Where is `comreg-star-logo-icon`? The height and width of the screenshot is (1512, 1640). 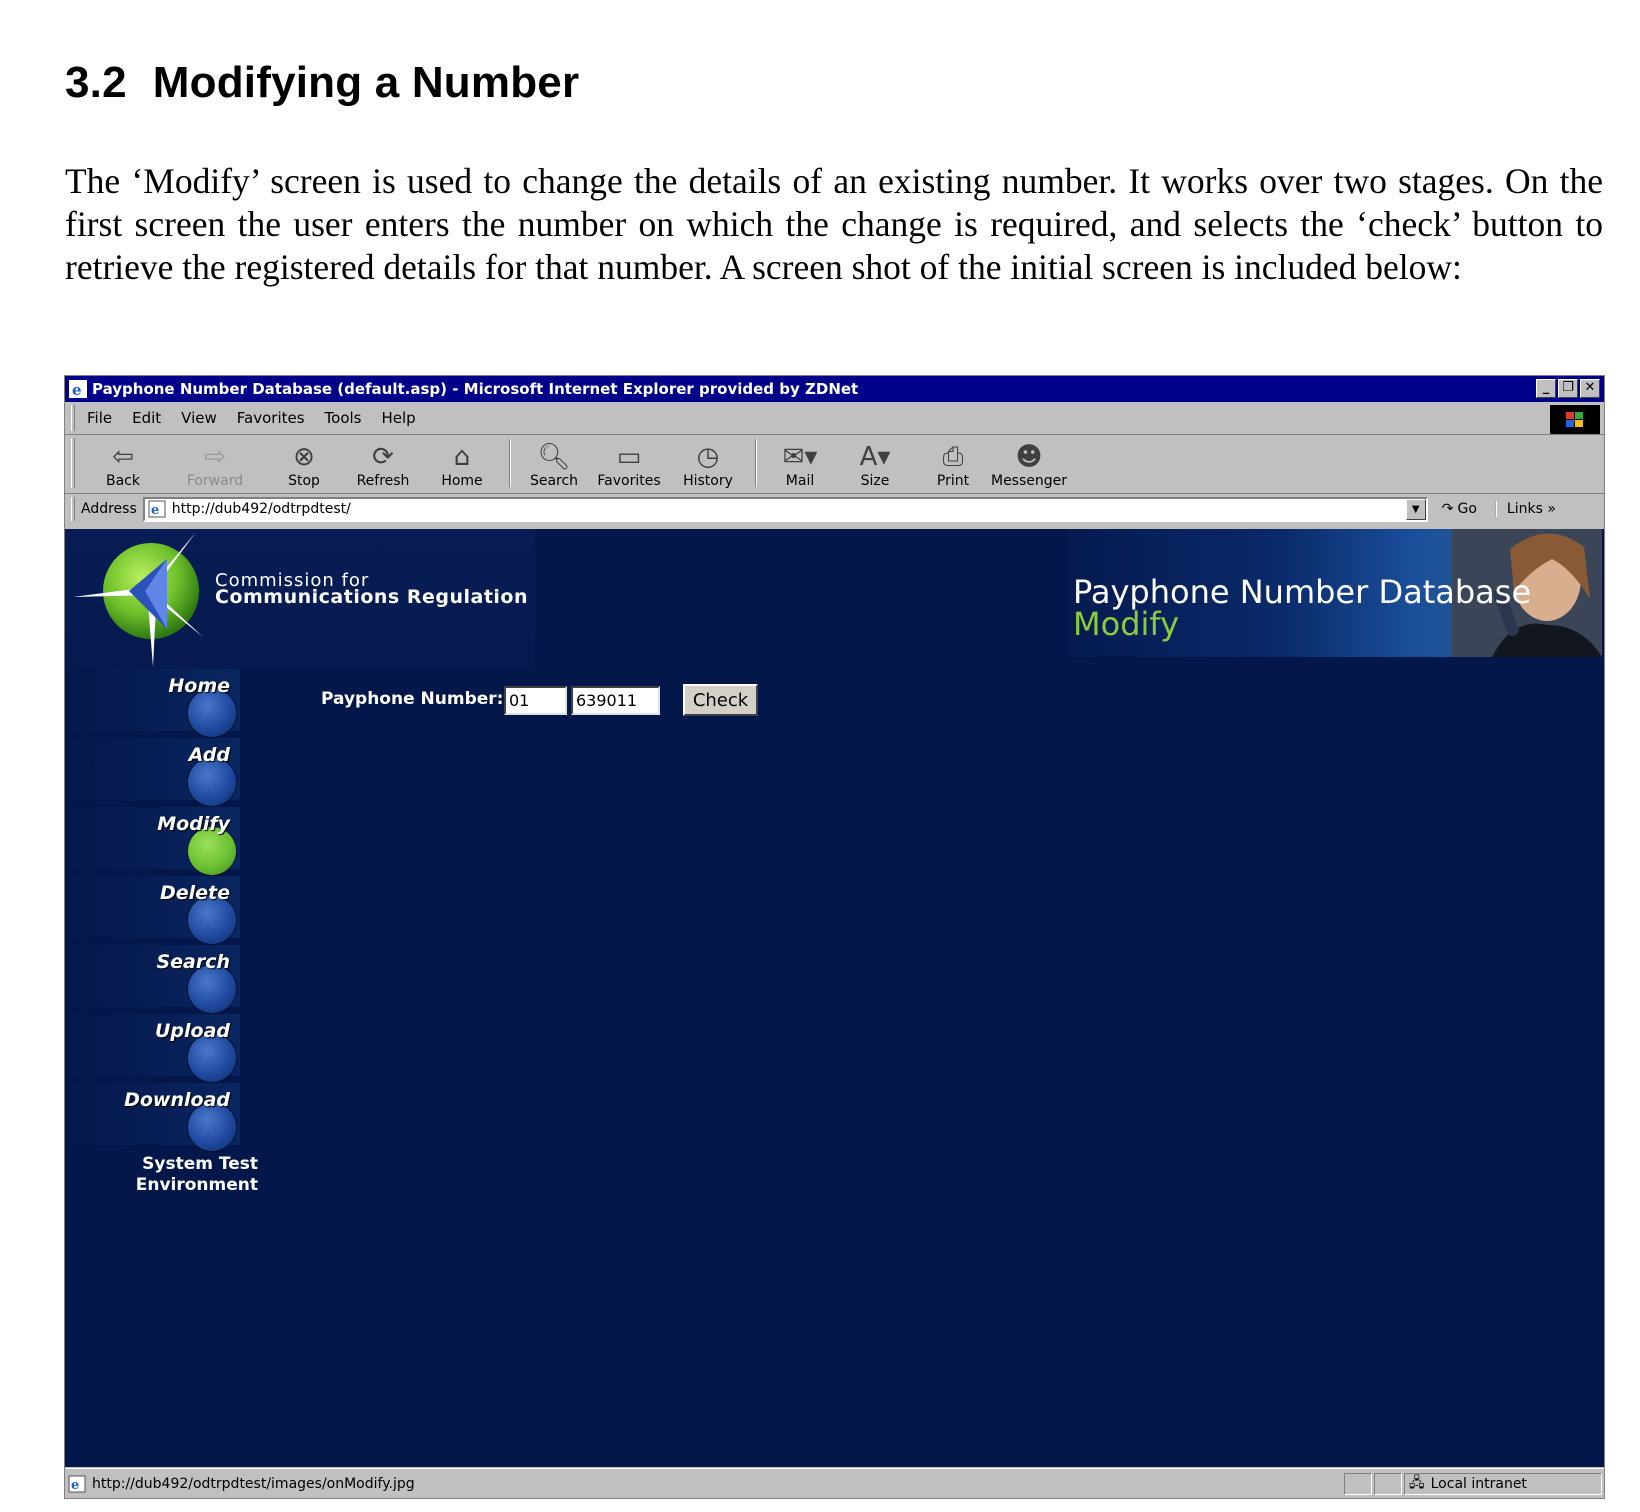
comreg-star-logo-icon is located at coordinates (138, 599).